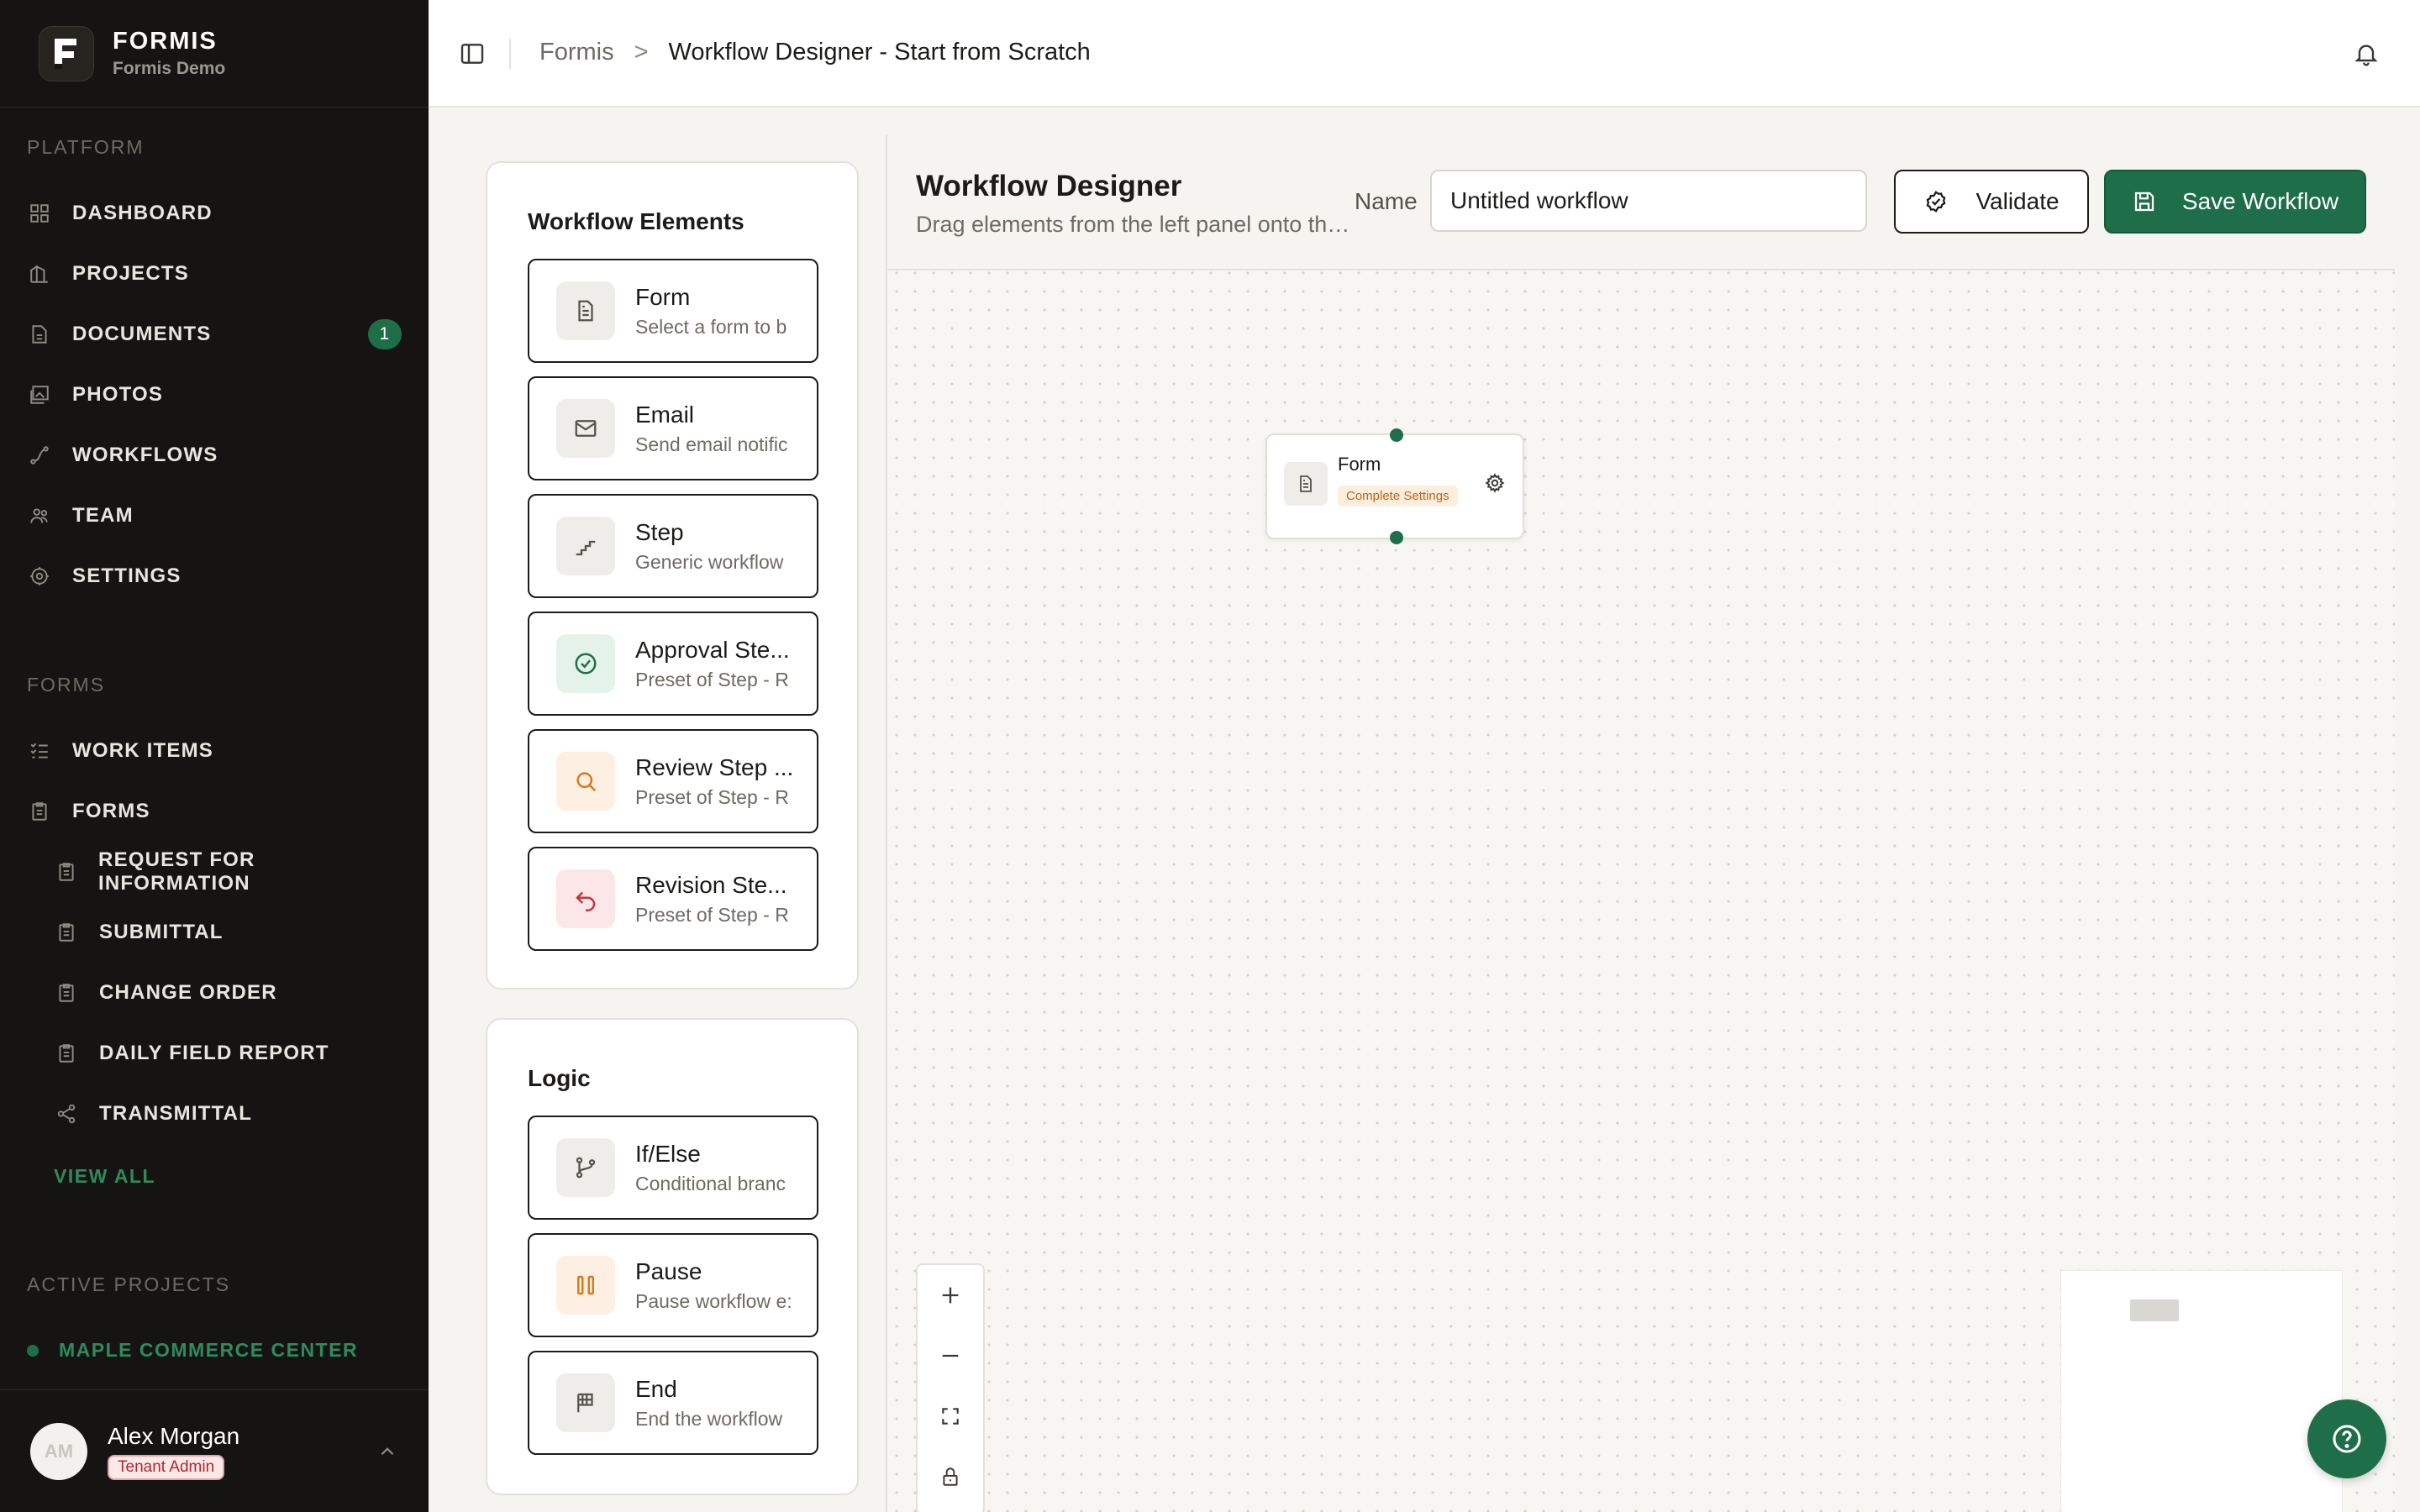 The image size is (2420, 1512). What do you see at coordinates (228, 1114) in the screenshot?
I see `nav-item-transmittal: TRANSMITTAL` at bounding box center [228, 1114].